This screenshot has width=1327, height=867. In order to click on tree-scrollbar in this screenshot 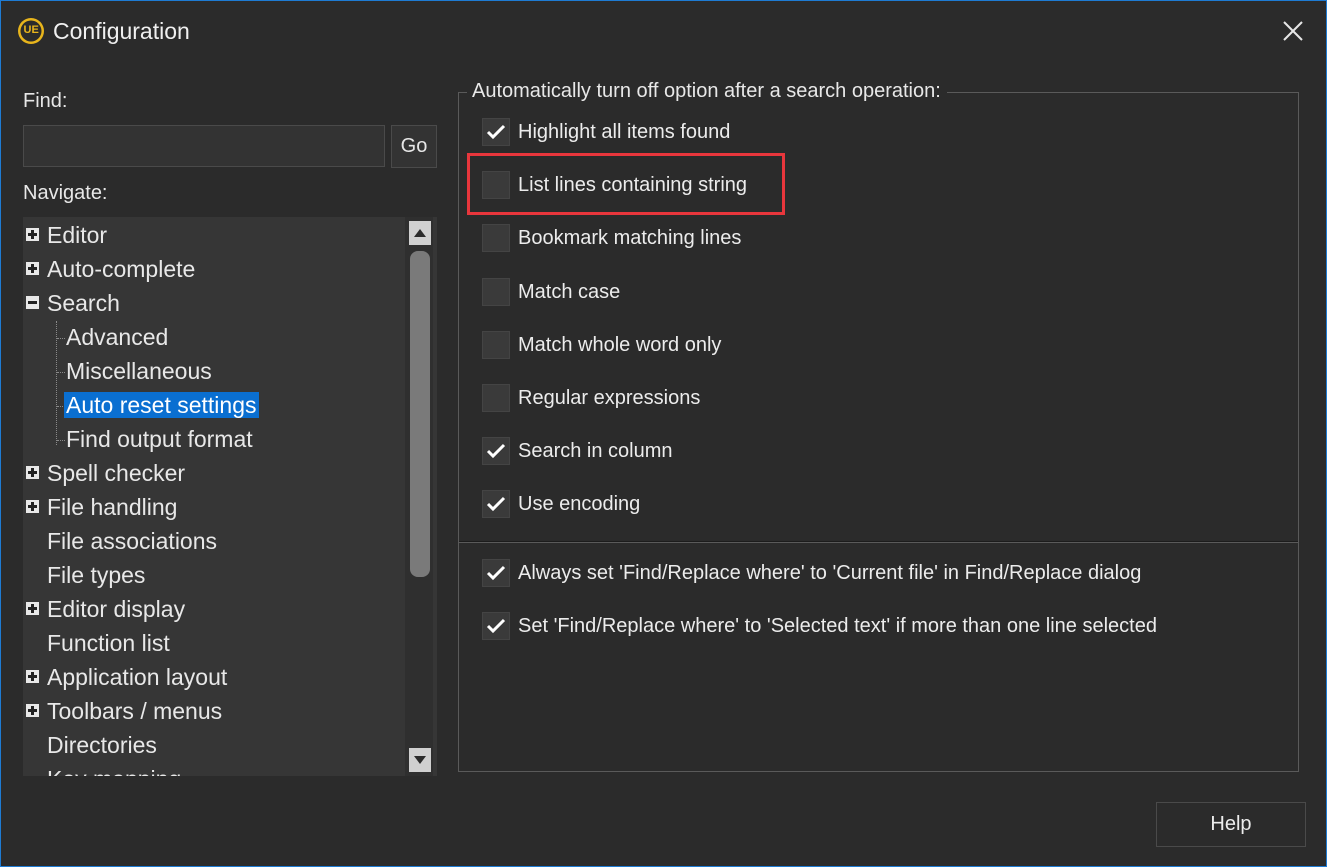, I will do `click(419, 496)`.